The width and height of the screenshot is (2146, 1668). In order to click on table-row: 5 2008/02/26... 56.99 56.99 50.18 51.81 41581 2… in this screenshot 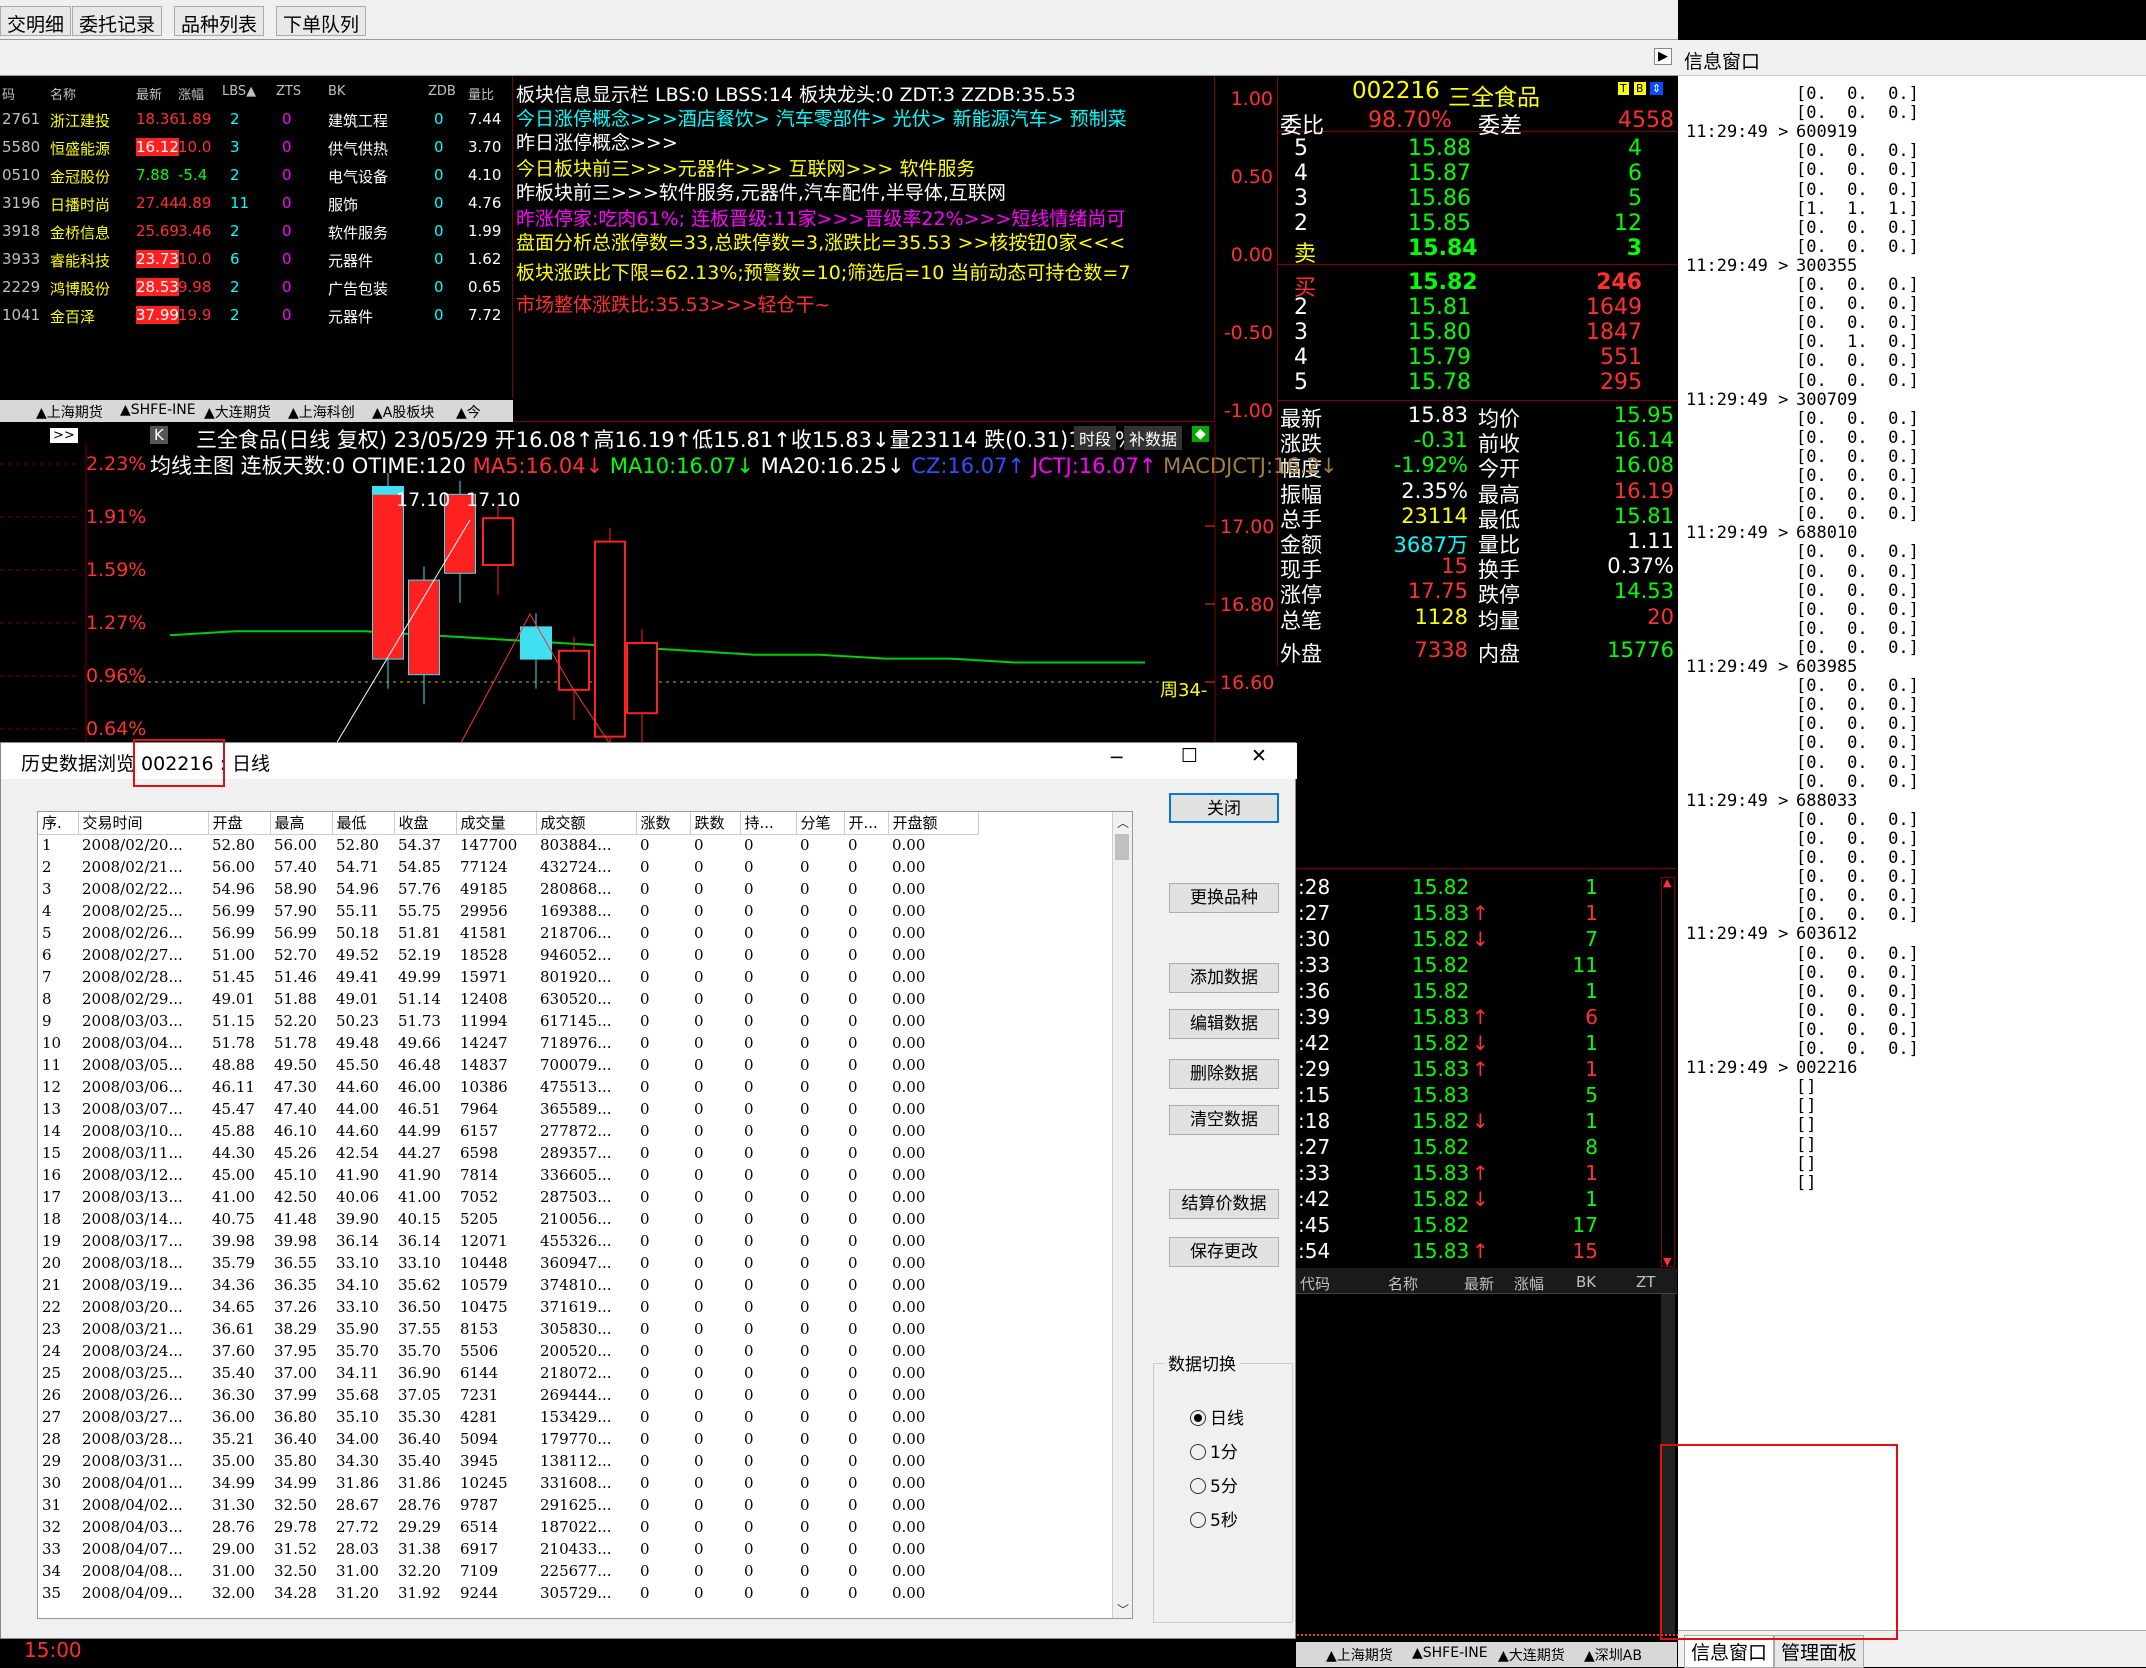, I will do `click(508, 933)`.